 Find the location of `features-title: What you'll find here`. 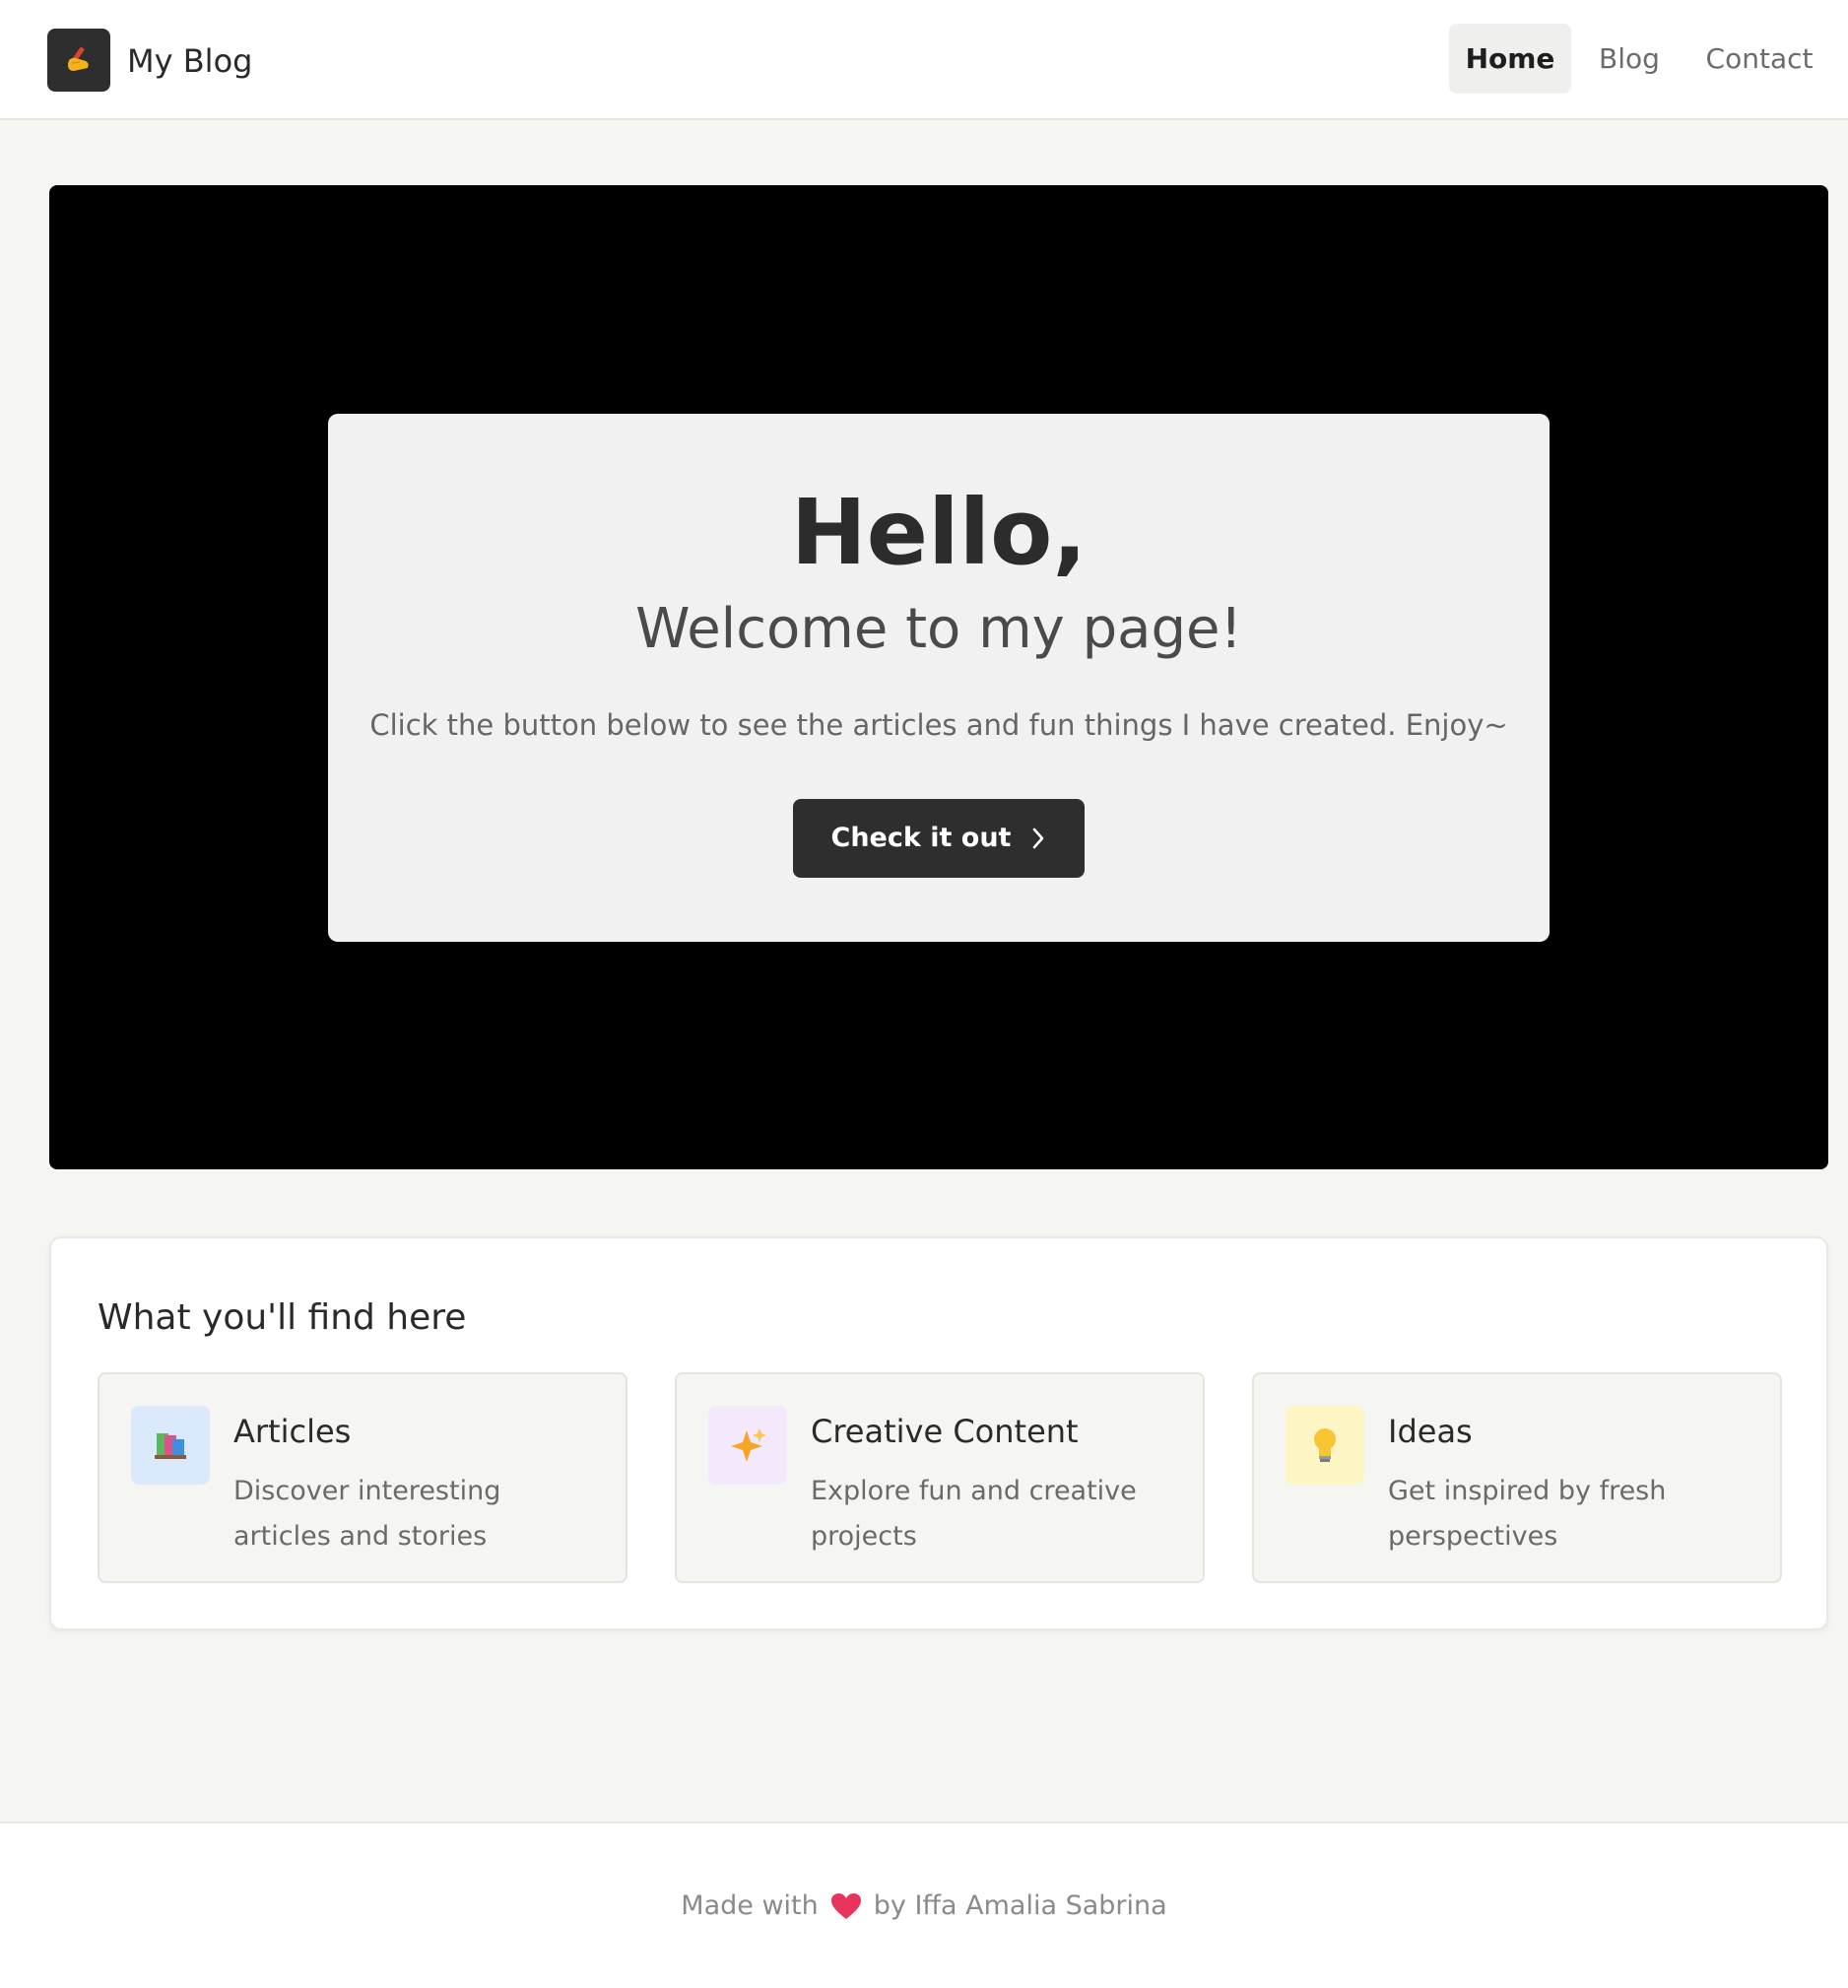

features-title: What you'll find here is located at coordinates (282, 1317).